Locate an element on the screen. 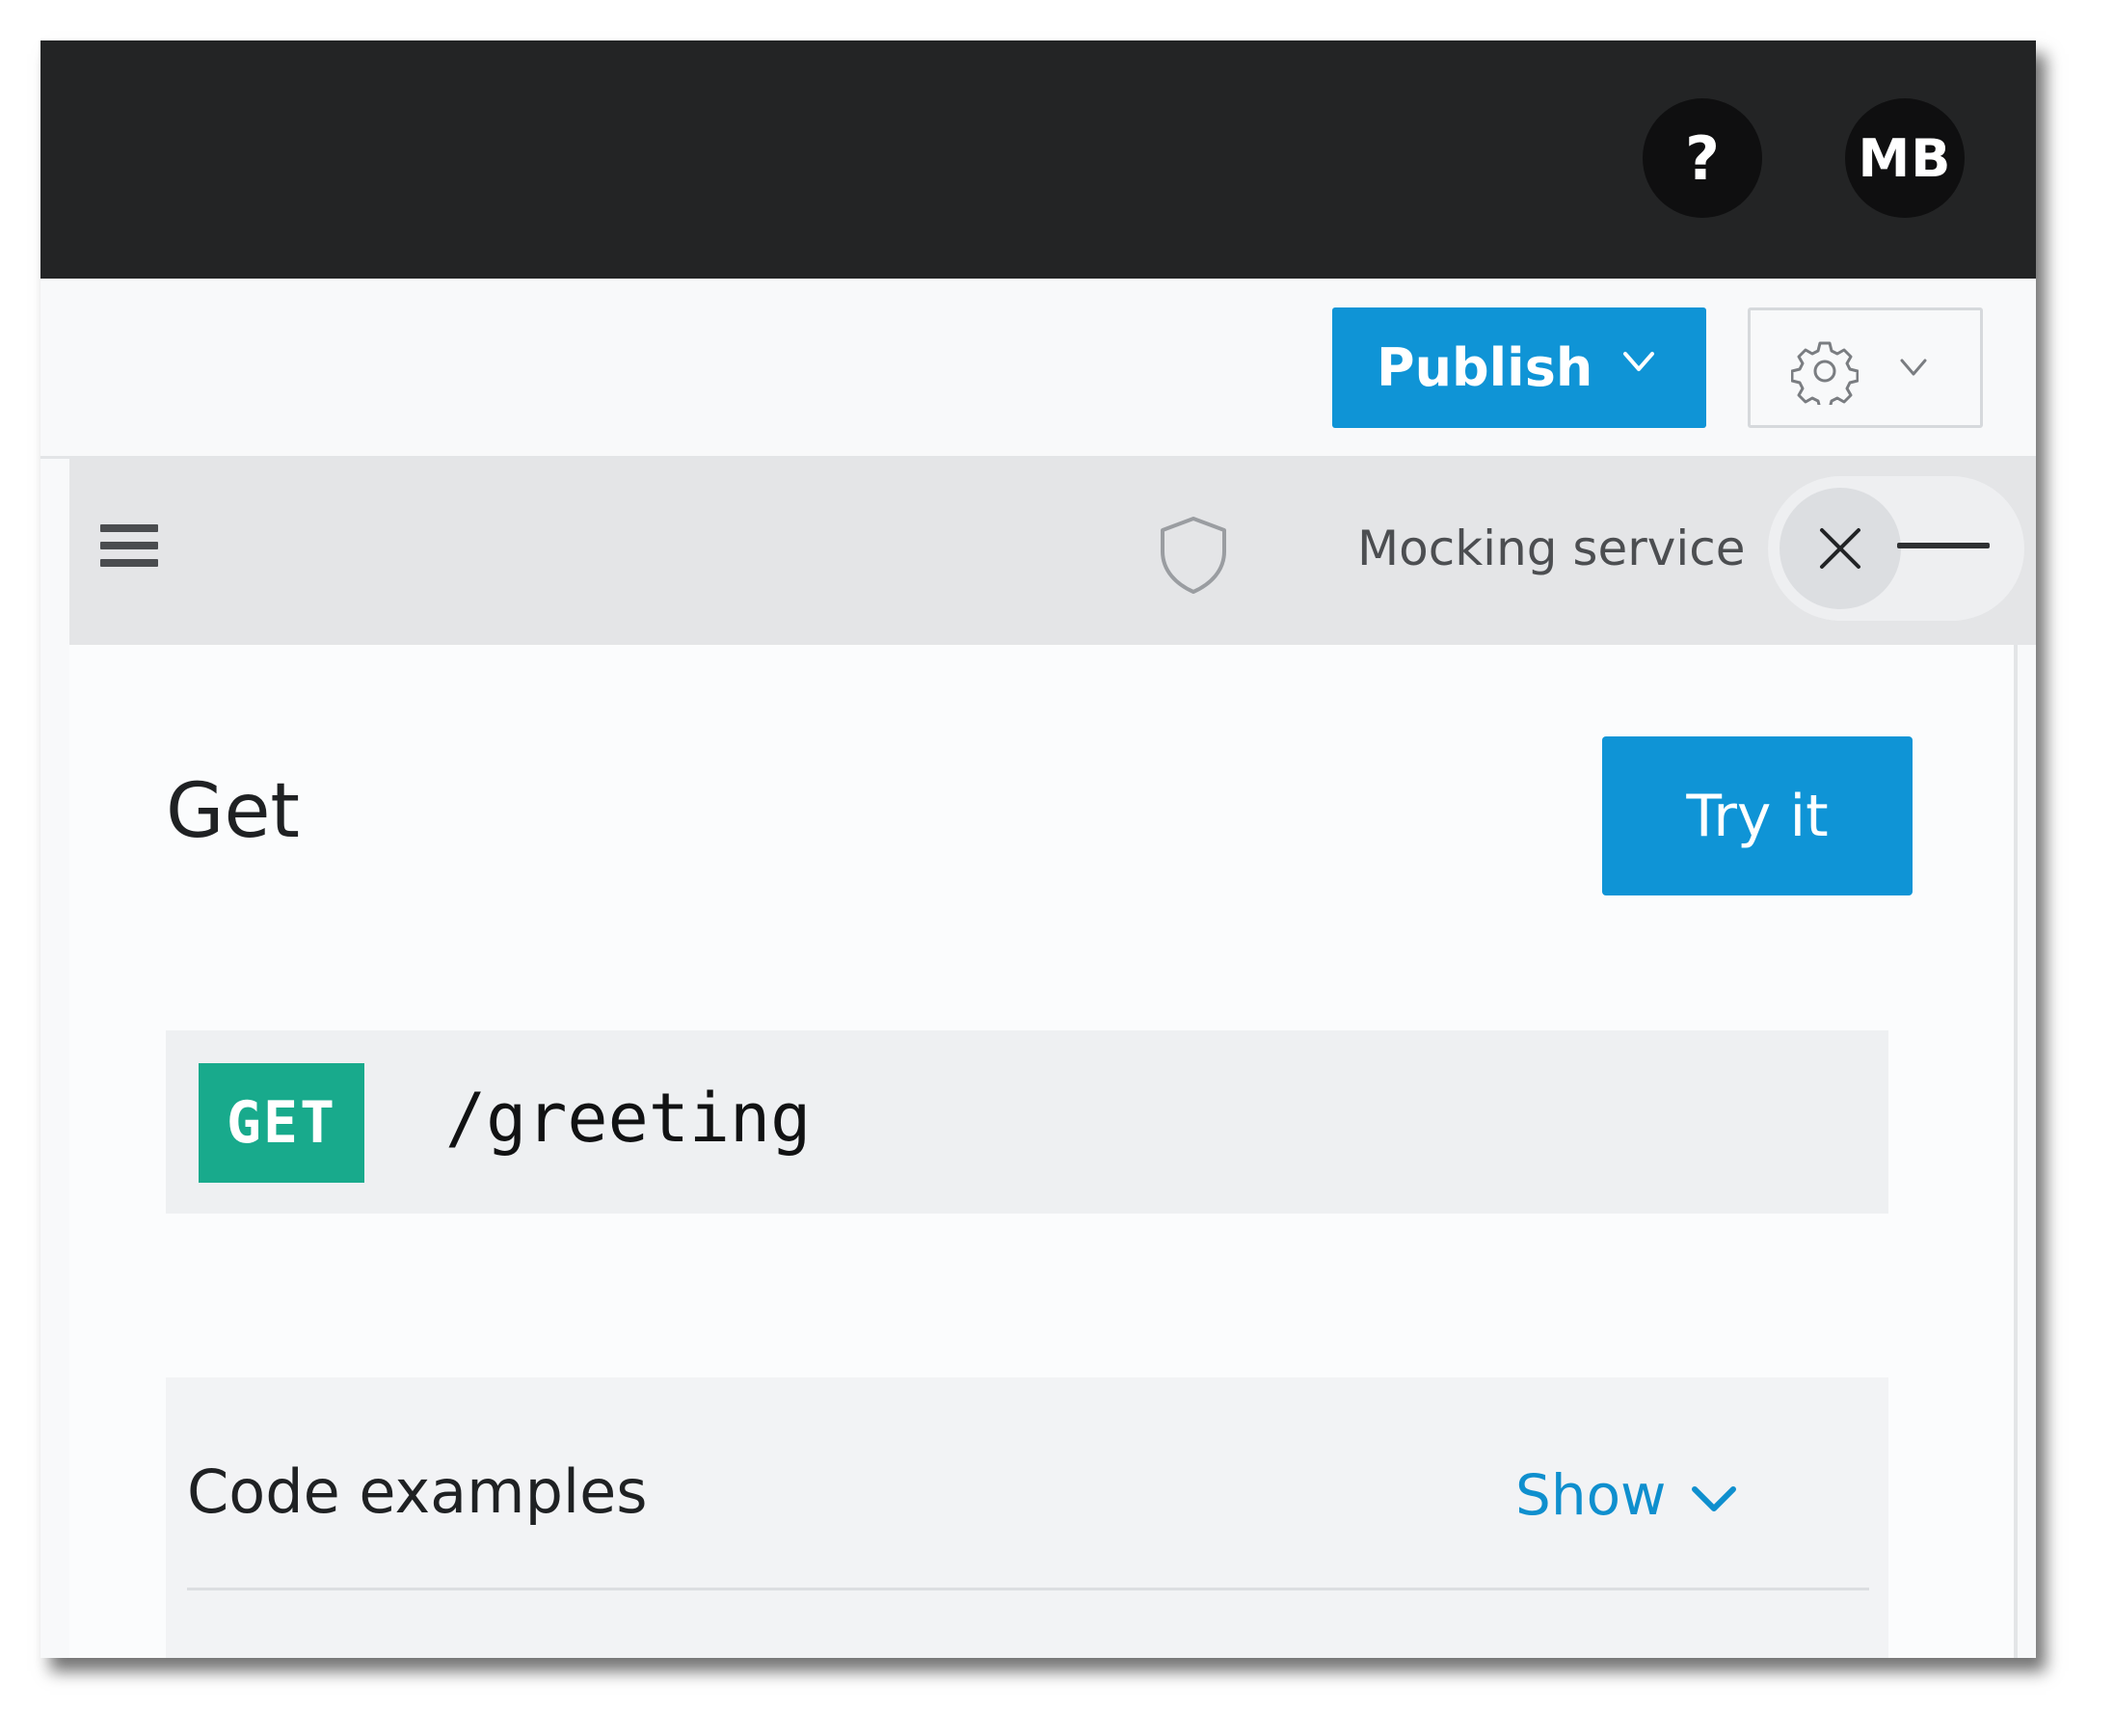  operation-panel-header: Mocking service is located at coordinates (1052, 552).